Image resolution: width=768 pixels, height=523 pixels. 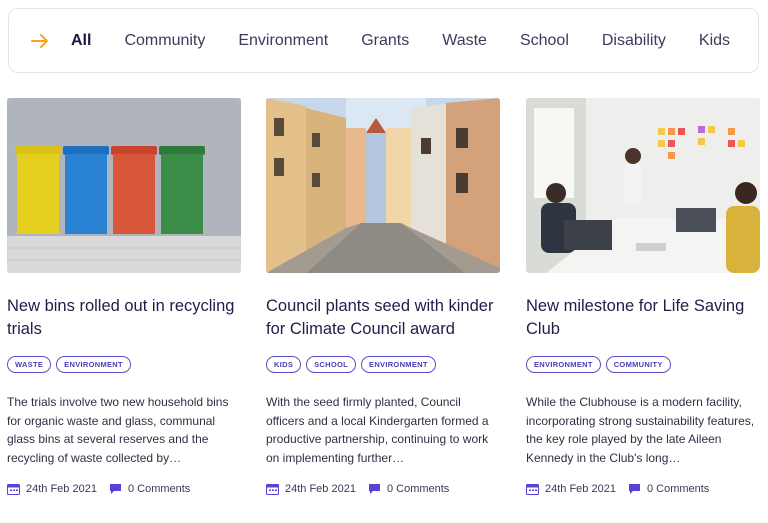 What do you see at coordinates (40, 41) in the screenshot?
I see `arrow-right-icon` at bounding box center [40, 41].